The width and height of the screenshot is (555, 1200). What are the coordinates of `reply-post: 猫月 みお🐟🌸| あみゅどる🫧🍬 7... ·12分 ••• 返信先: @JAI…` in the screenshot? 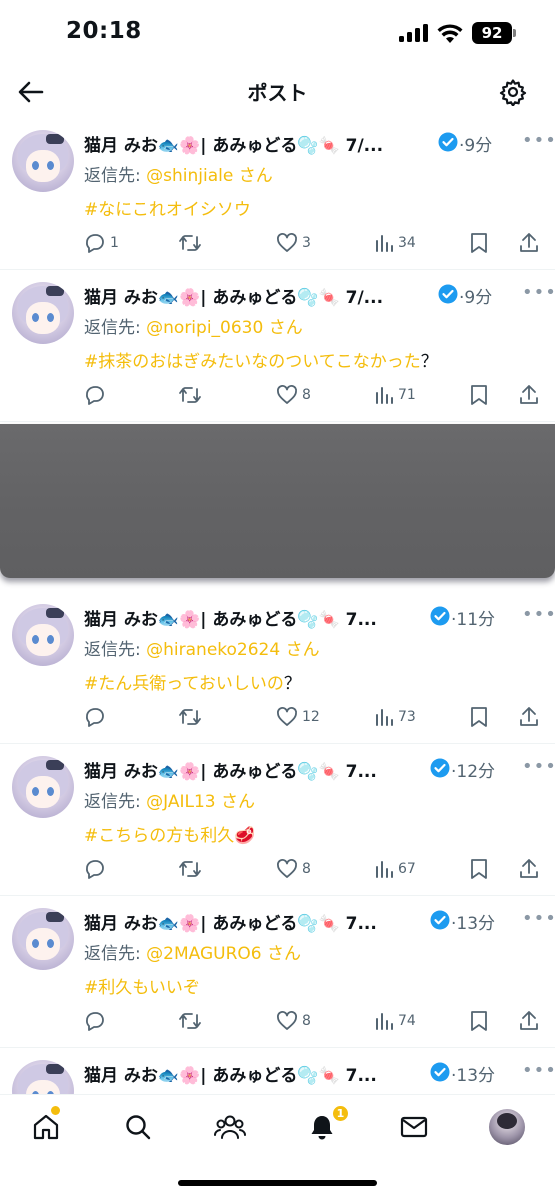 It's located at (277, 820).